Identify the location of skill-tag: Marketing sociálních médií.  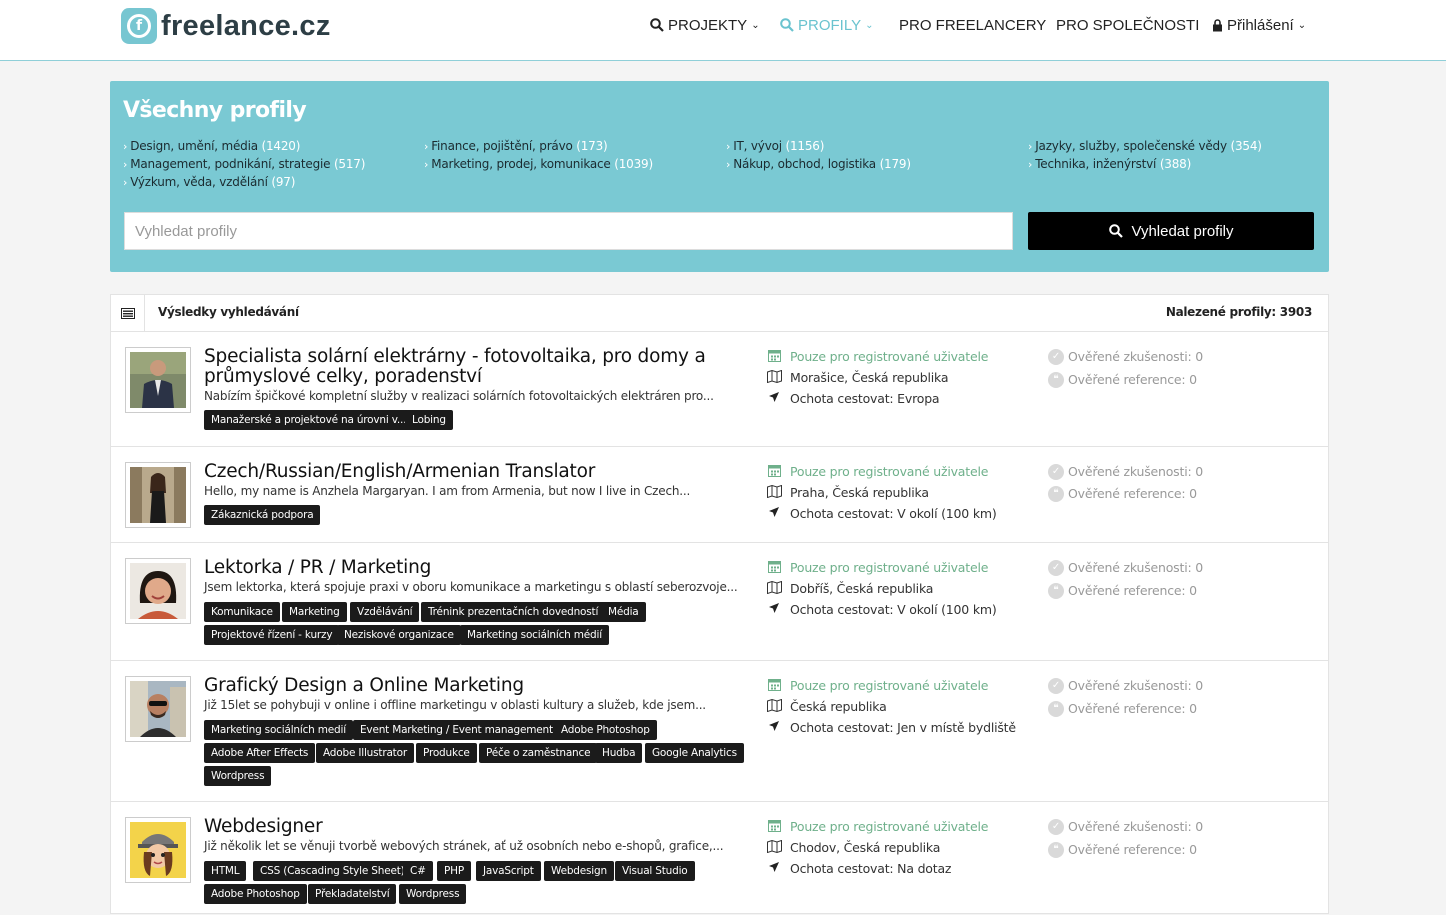
(534, 635).